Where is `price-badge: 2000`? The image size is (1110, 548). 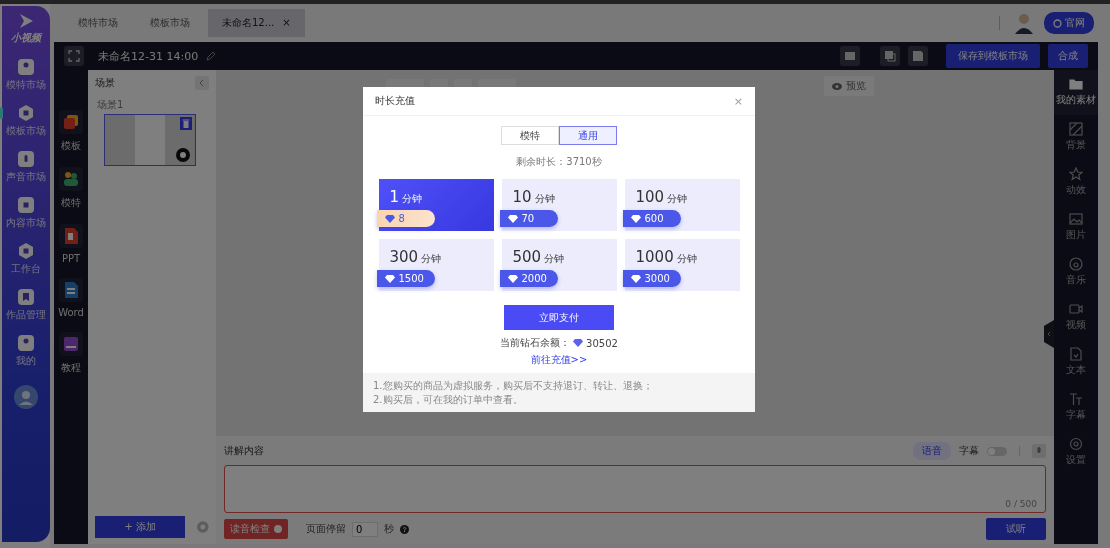 price-badge: 2000 is located at coordinates (528, 278).